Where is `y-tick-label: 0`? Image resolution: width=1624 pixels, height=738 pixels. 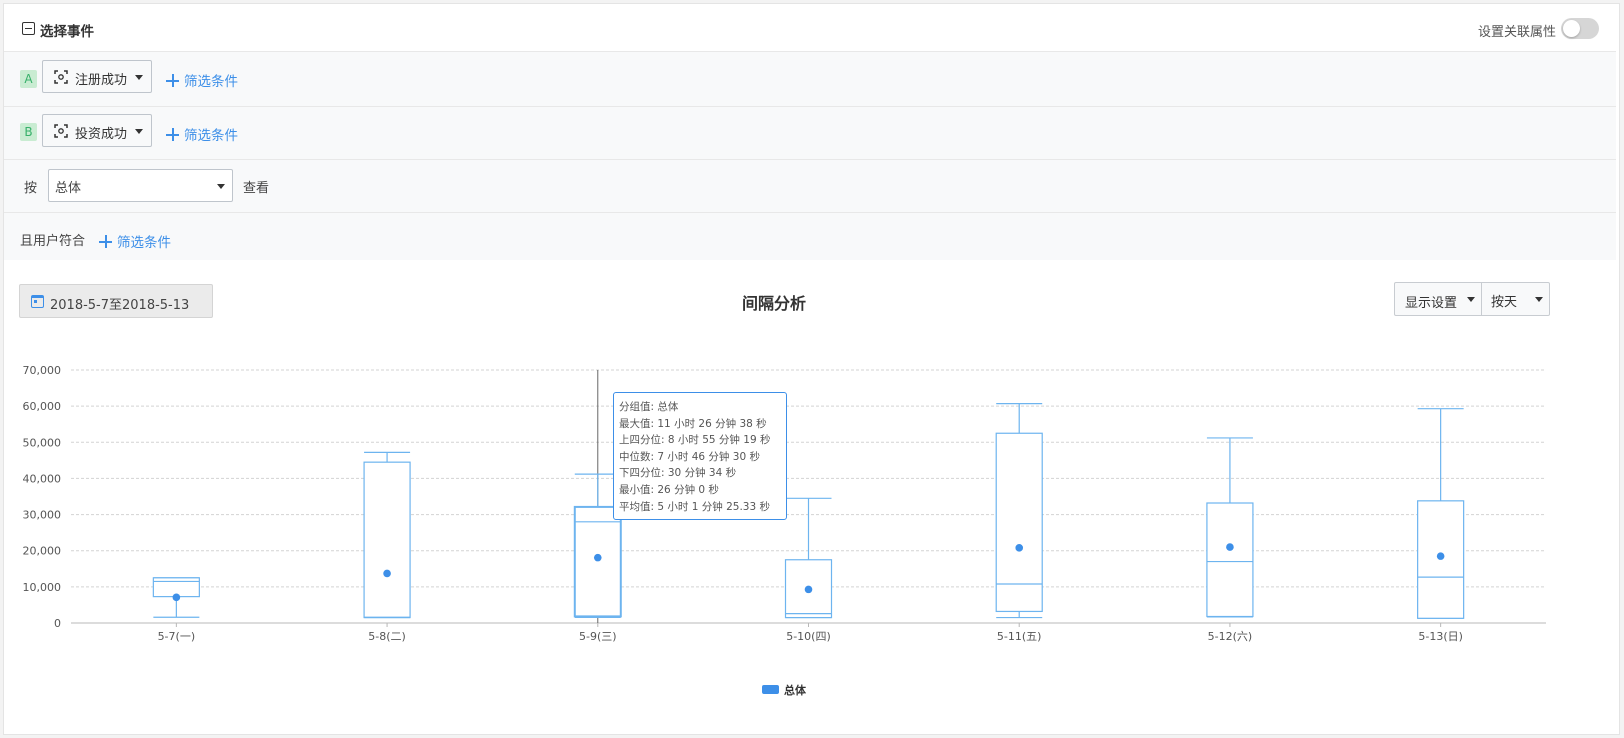
y-tick-label: 0 is located at coordinates (57, 623).